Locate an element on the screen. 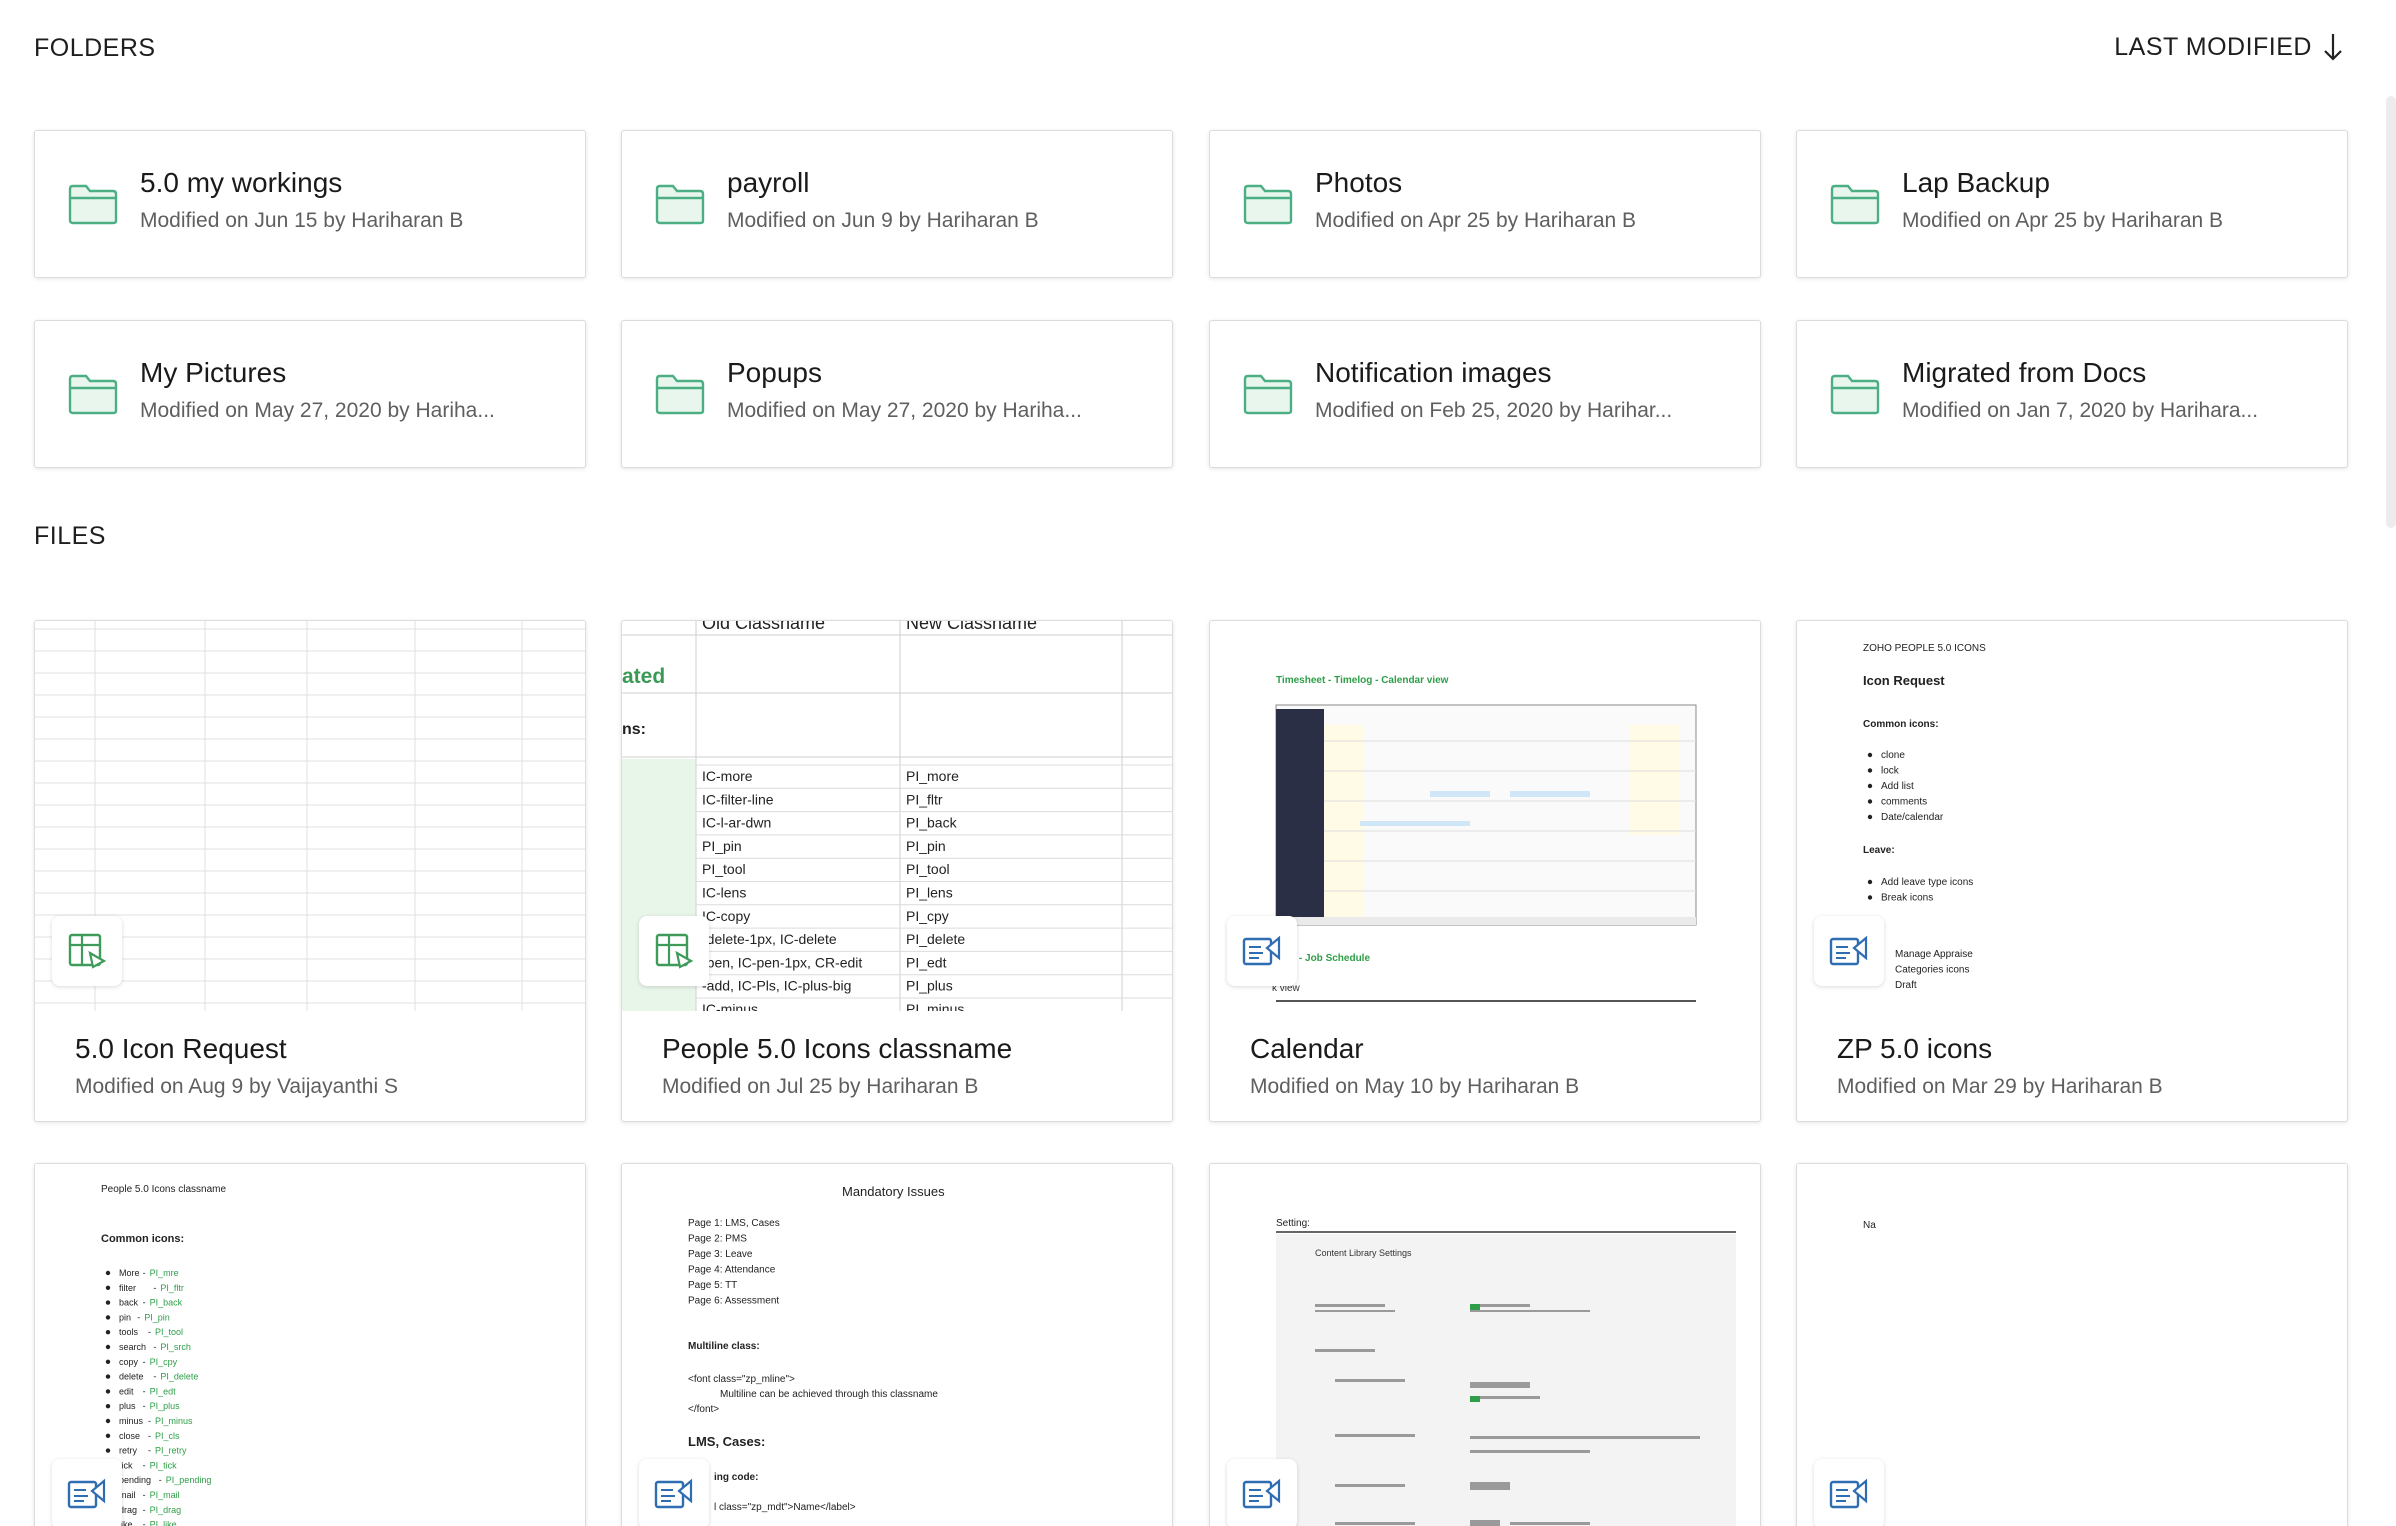 Image resolution: width=2396 pixels, height=1526 pixels. thumb-title: Content Library Settings is located at coordinates (1363, 1253).